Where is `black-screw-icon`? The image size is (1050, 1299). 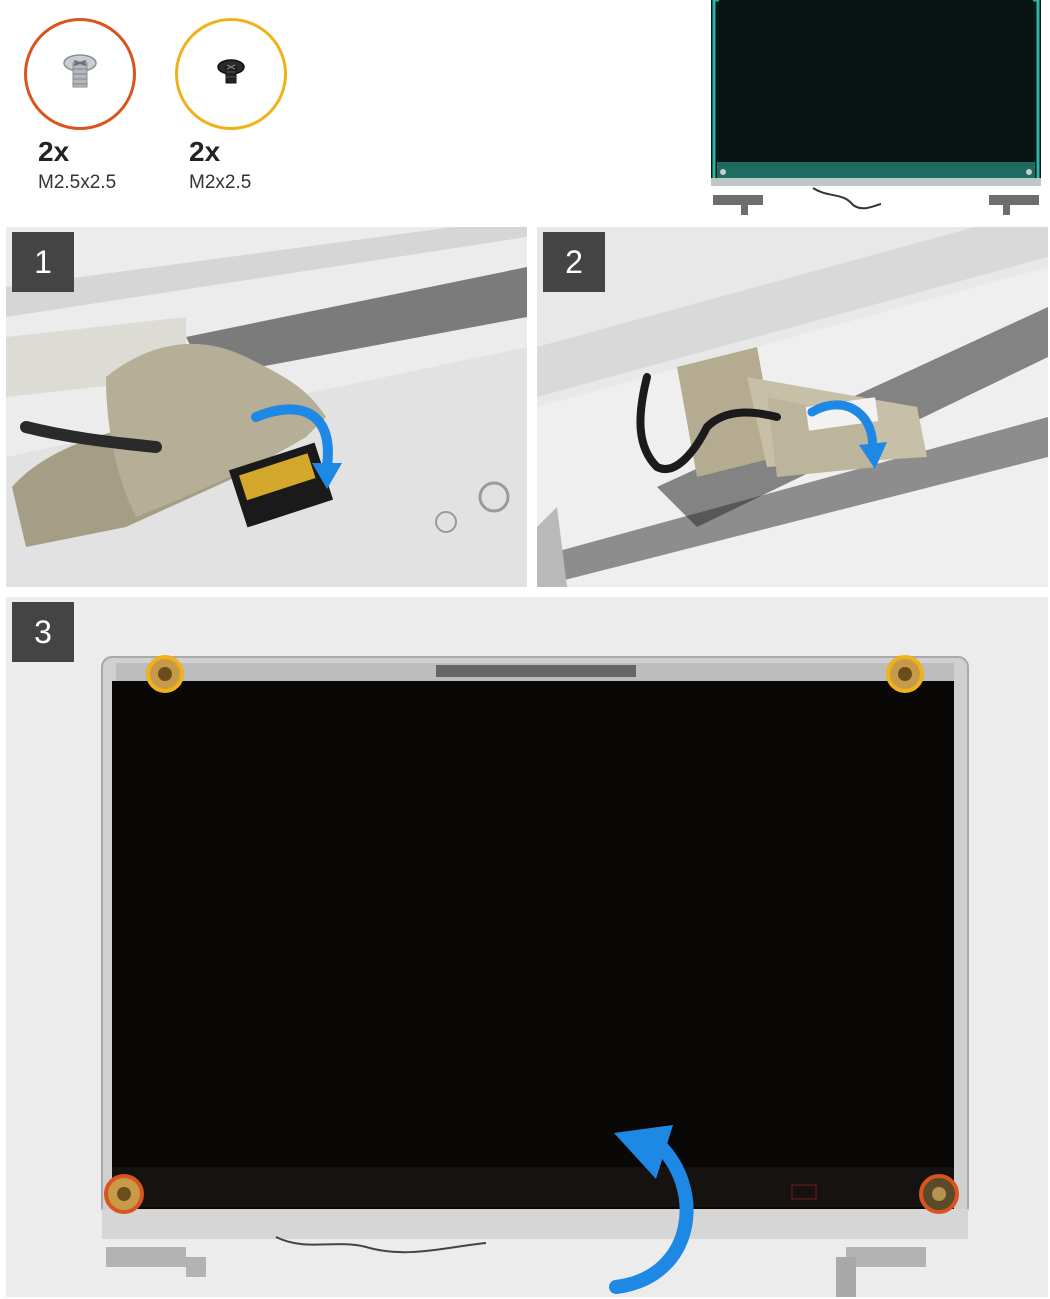 black-screw-icon is located at coordinates (231, 71).